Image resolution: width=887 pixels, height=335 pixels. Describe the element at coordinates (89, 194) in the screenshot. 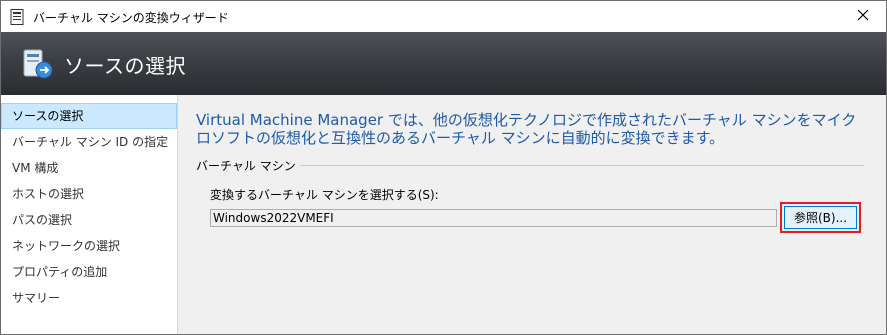

I see `sidebar-item-host-selection: ホストの選択` at that location.